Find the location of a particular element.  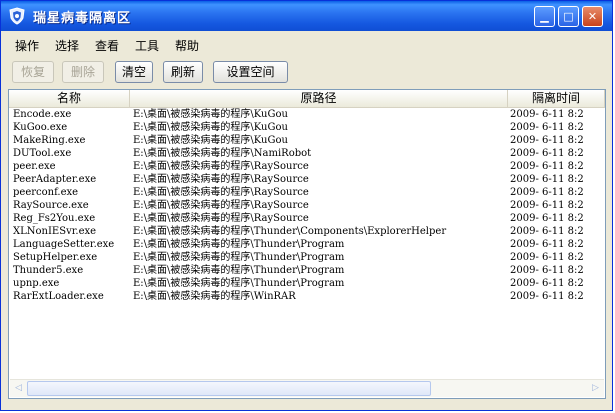

cell-path: E:\桌面\被感染病毒的程序\NamiRobot is located at coordinates (222, 153).